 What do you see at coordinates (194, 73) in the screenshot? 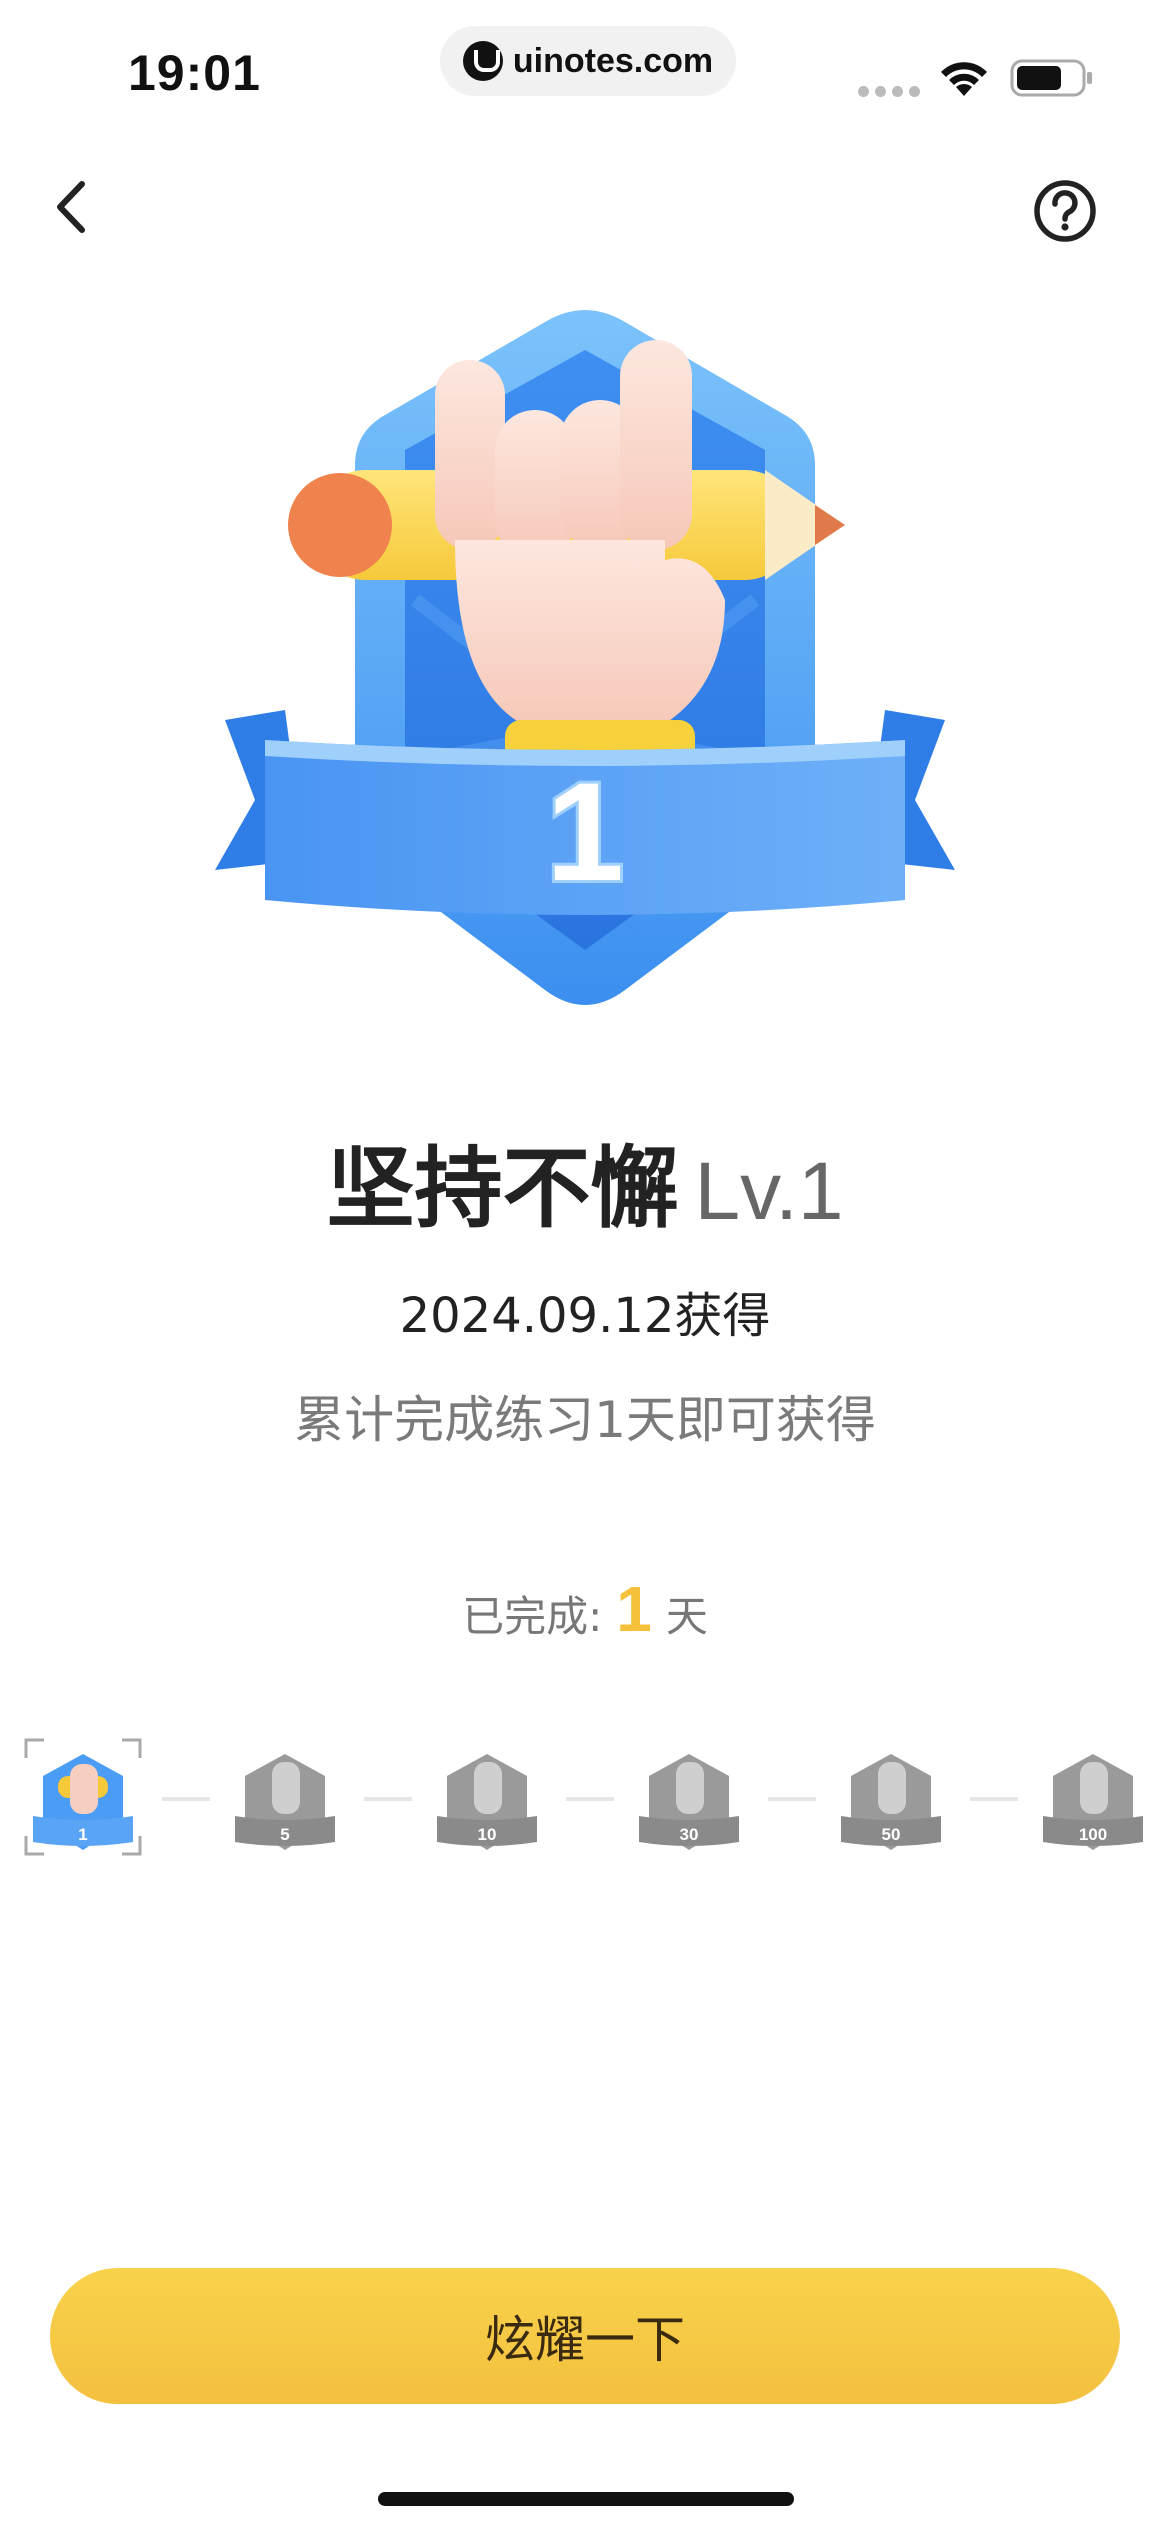
I see `status-time: 19:01` at bounding box center [194, 73].